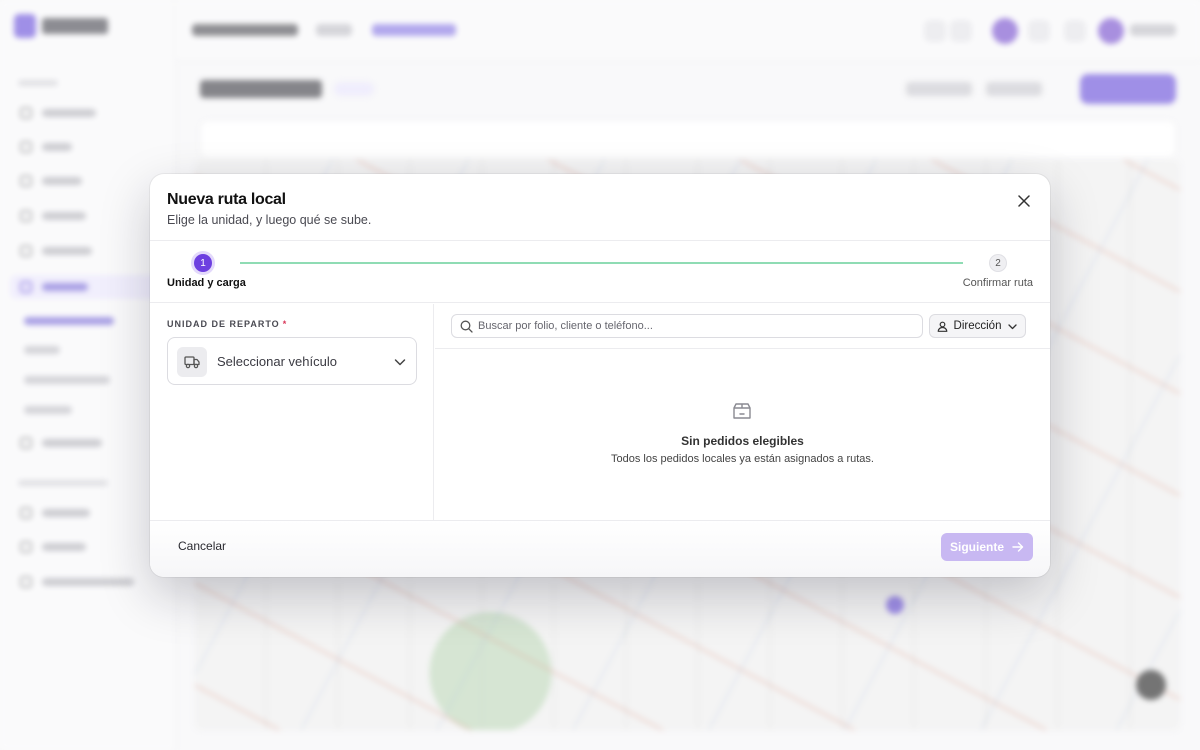 The width and height of the screenshot is (1200, 750). Describe the element at coordinates (202, 546) in the screenshot. I see `cancel-button: Cancelar` at that location.